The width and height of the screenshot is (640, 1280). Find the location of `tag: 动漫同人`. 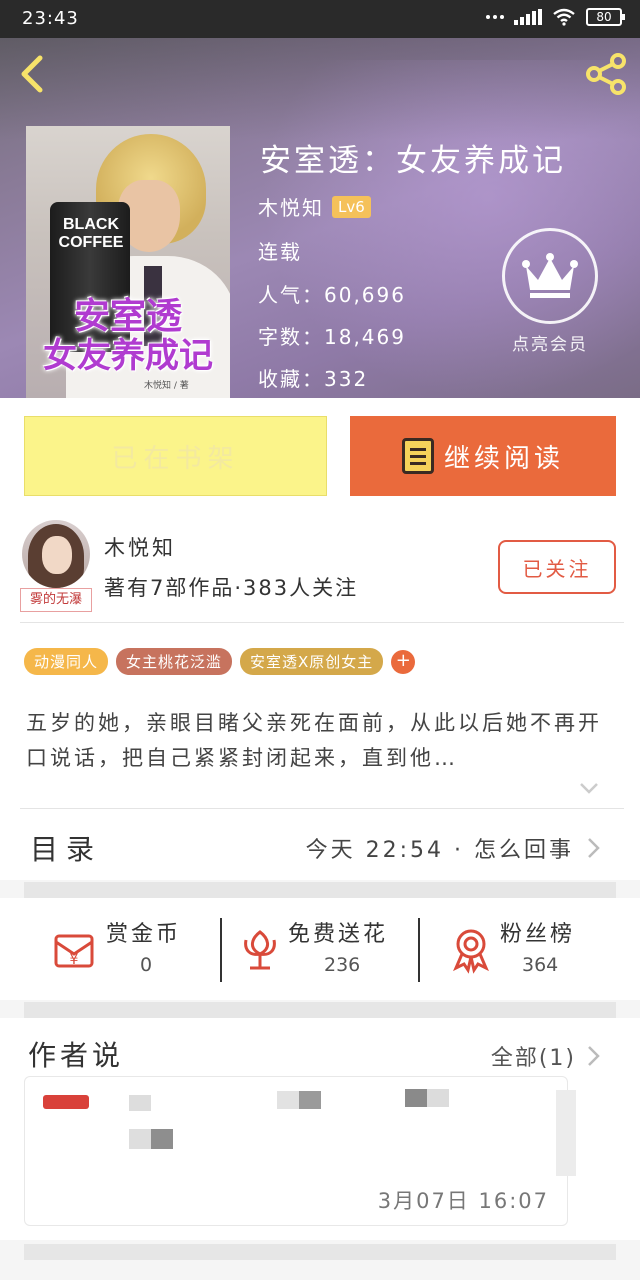

tag: 动漫同人 is located at coordinates (66, 661).